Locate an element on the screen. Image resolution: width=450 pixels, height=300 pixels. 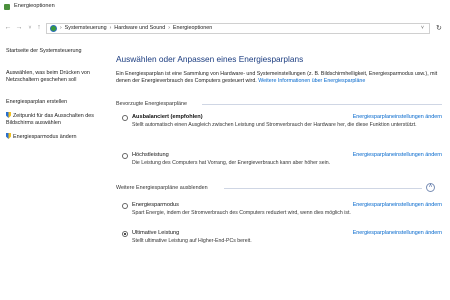
radio-ultimate-performance is located at coordinates (125, 234).